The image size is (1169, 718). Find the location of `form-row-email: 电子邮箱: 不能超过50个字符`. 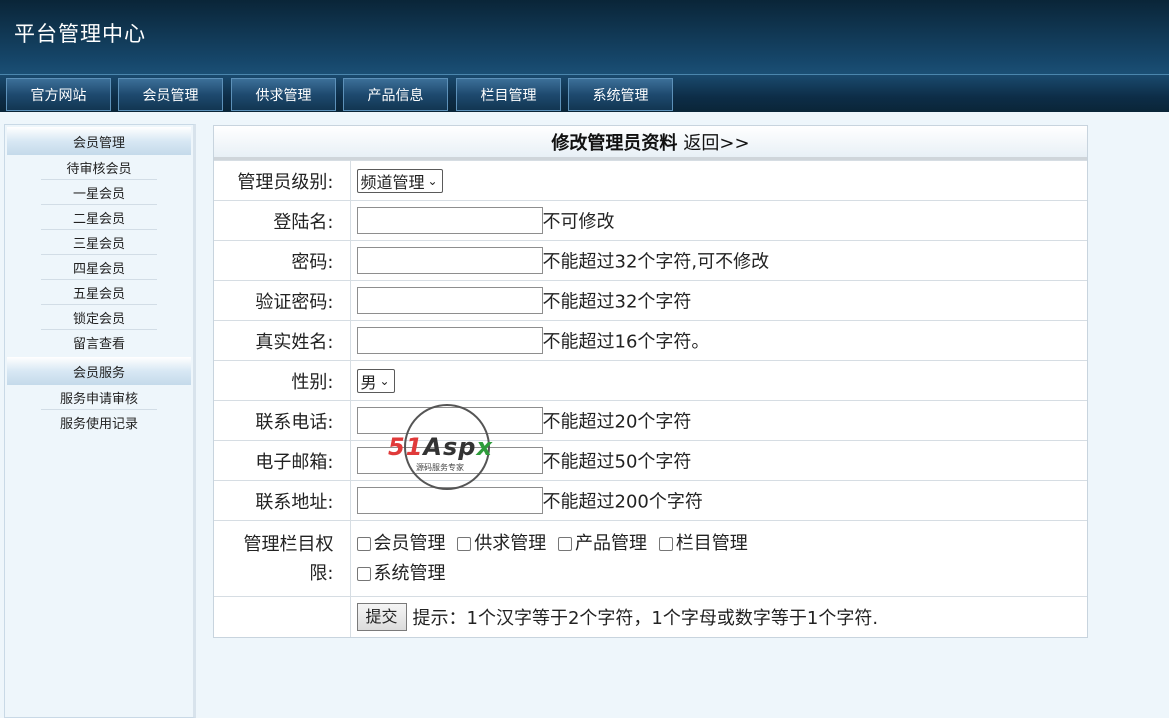

form-row-email: 电子邮箱: 不能超过50个字符 is located at coordinates (650, 460).